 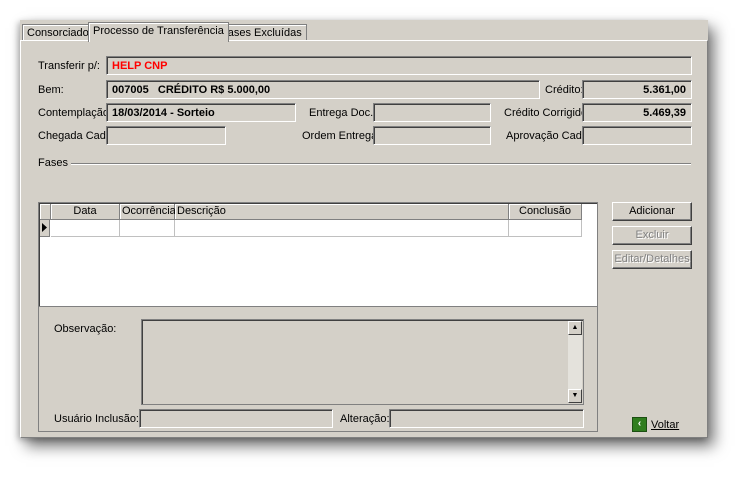 I want to click on contemplacao-field: 18/03/2014 - Sorteio, so click(x=201, y=112).